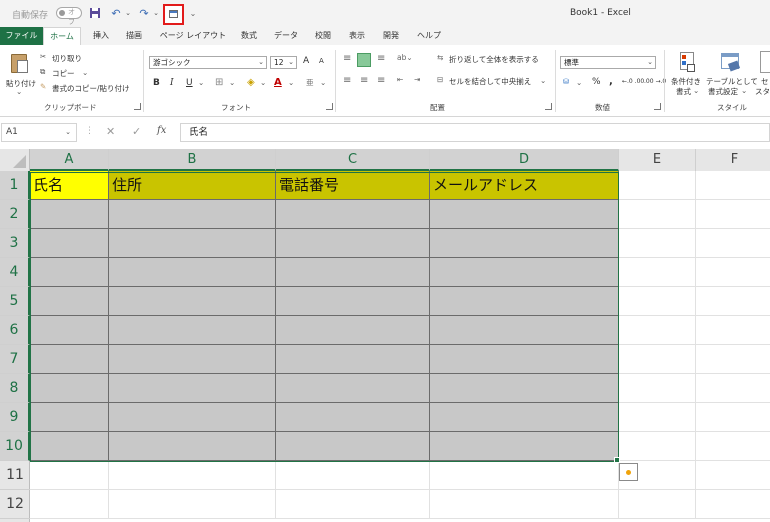 Image resolution: width=770 pixels, height=522 pixels. I want to click on row-header: 3, so click(15, 243).